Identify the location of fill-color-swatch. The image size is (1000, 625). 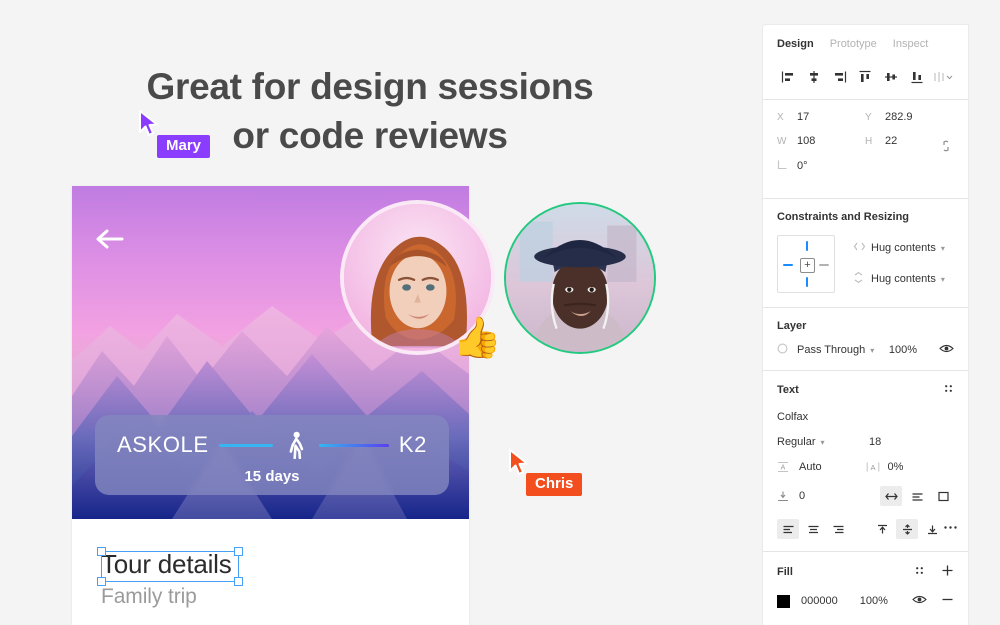
(783, 601).